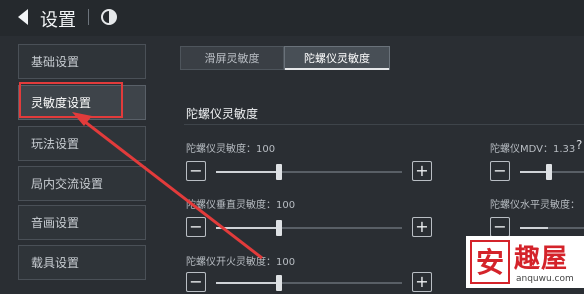  I want to click on watermark-url: anquwu.com, so click(545, 279).